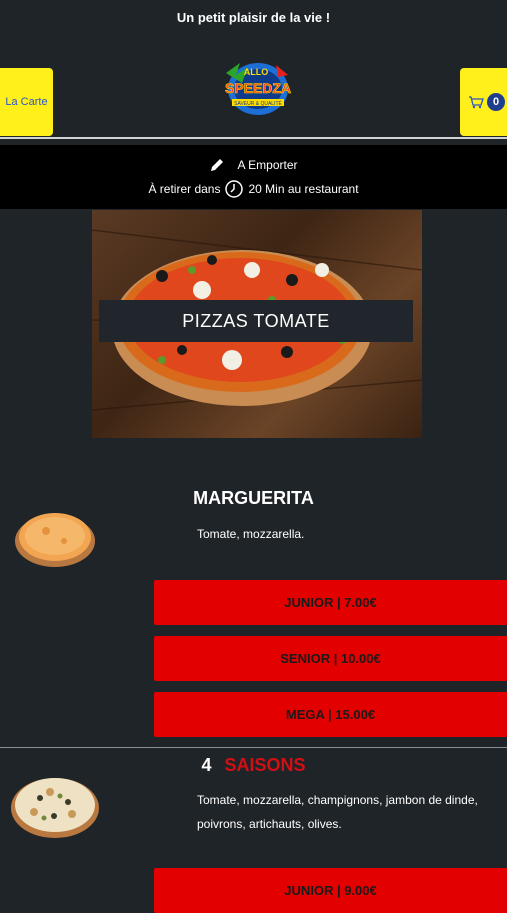  I want to click on svg-text: SPEEDZA, so click(258, 88).